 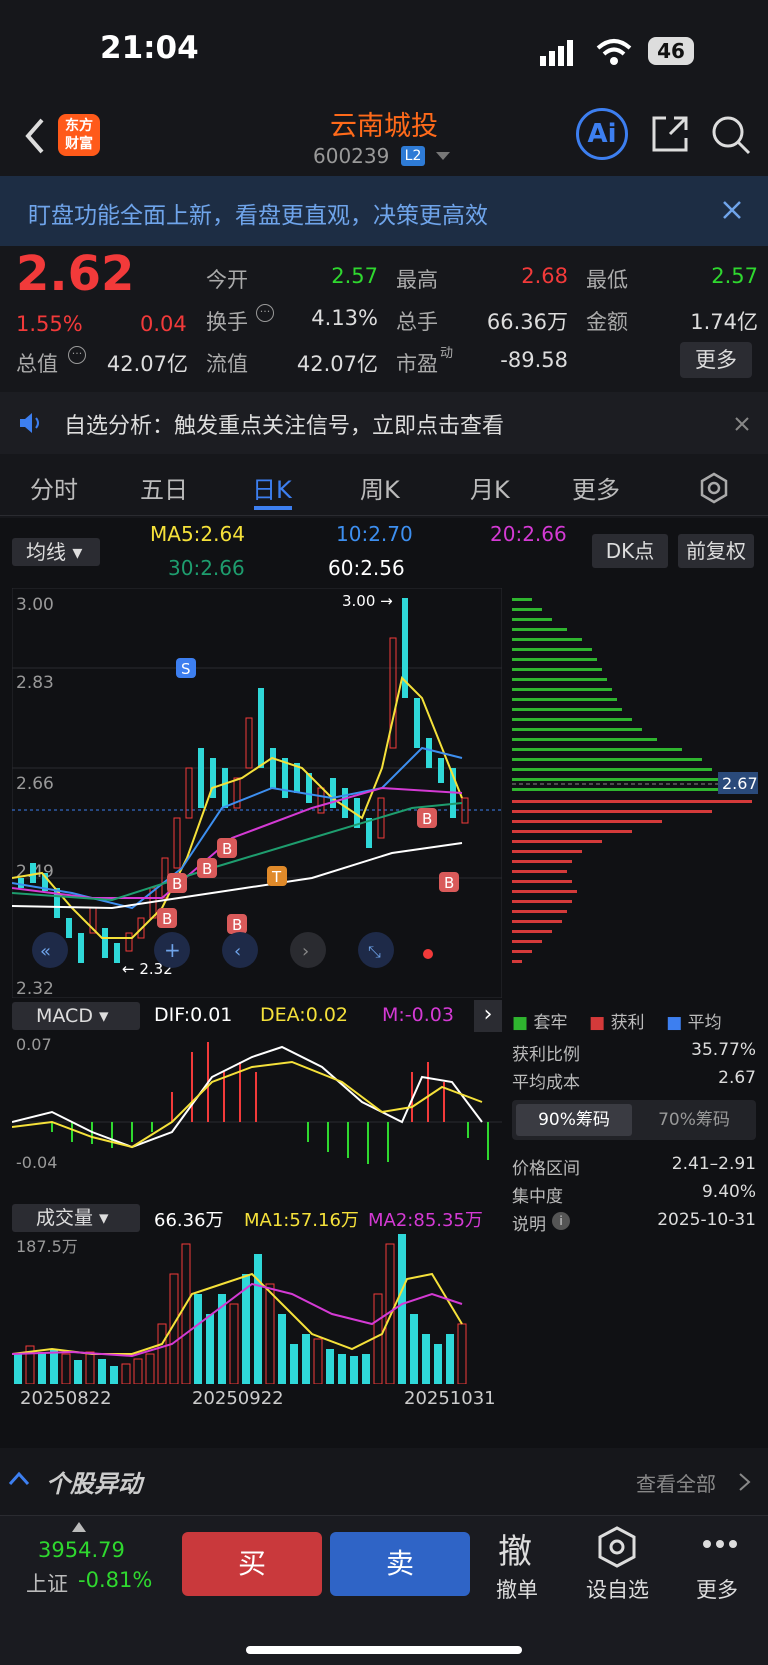 What do you see at coordinates (546, 1055) in the screenshot?
I see `profit-ratio-label: 获利比例` at bounding box center [546, 1055].